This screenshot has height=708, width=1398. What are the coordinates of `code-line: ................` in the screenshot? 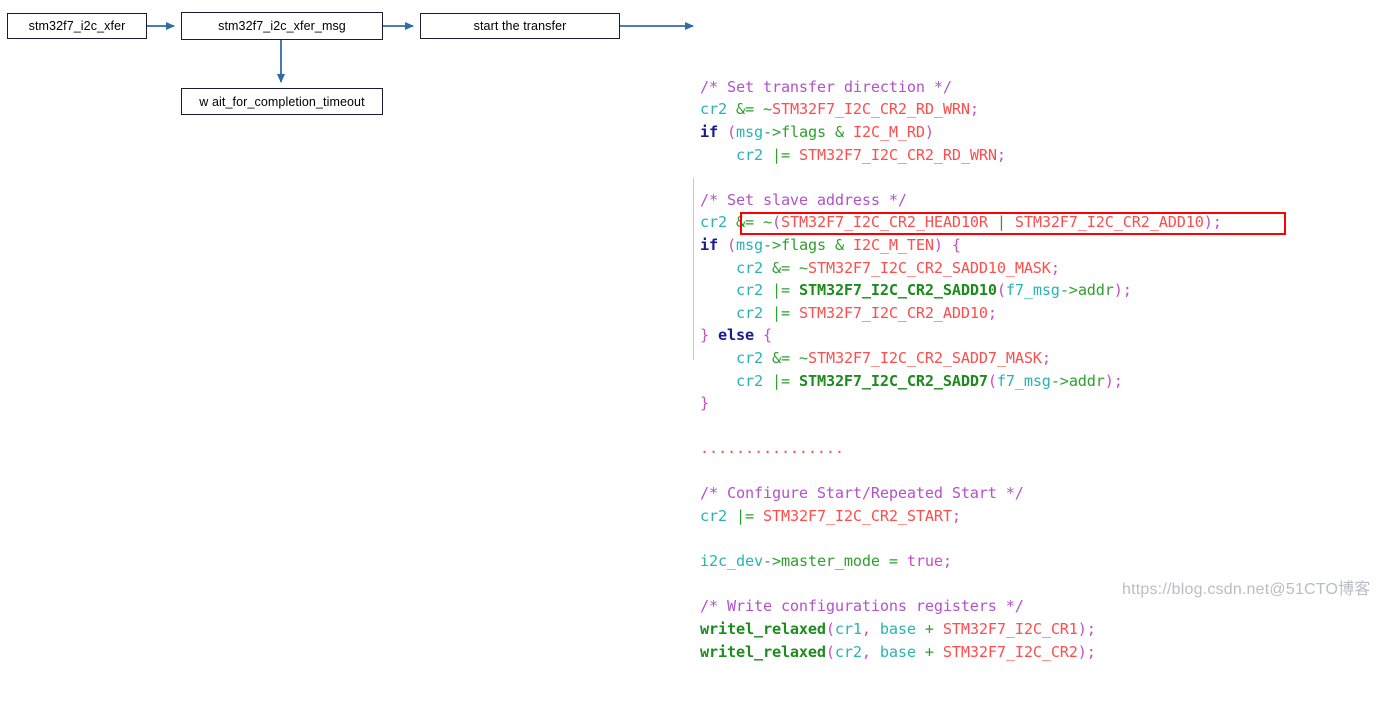 It's located at (772, 448).